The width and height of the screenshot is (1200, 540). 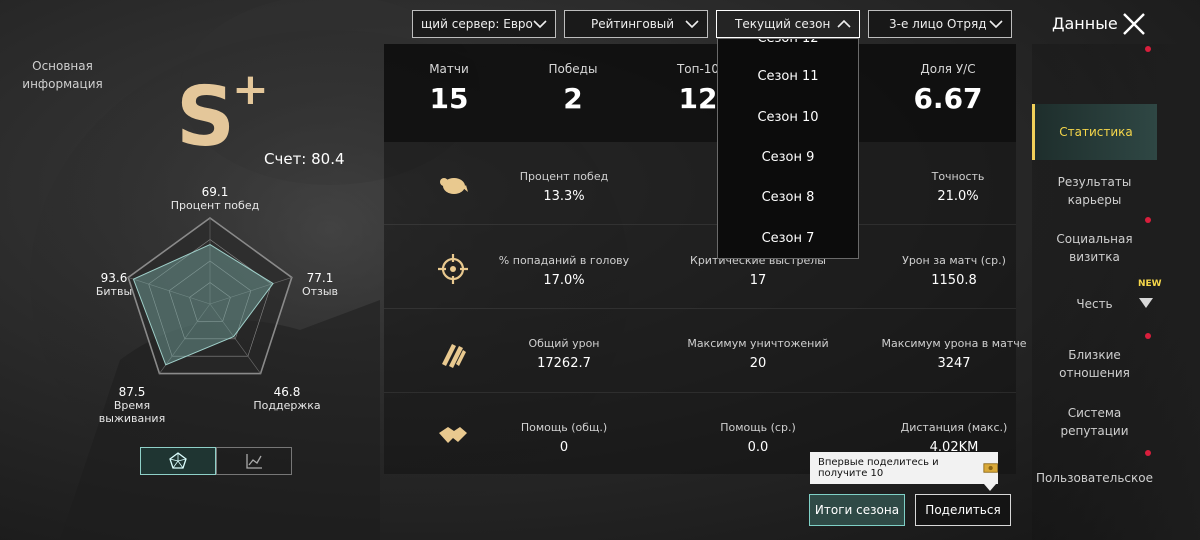 I want to click on season-summary-button: Итоги сезона, so click(x=857, y=510).